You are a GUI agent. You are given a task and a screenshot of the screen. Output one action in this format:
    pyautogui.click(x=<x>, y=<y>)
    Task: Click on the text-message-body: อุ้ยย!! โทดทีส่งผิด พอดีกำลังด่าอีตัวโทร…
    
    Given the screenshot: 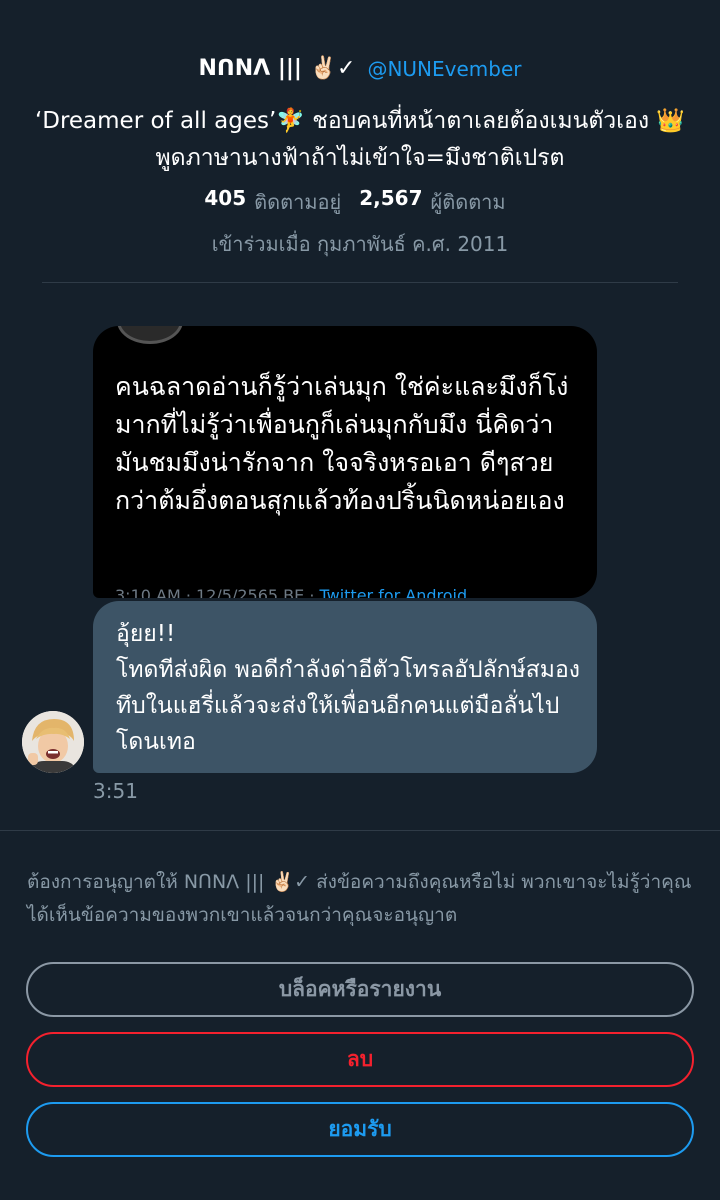 What is the action you would take?
    pyautogui.click(x=348, y=688)
    